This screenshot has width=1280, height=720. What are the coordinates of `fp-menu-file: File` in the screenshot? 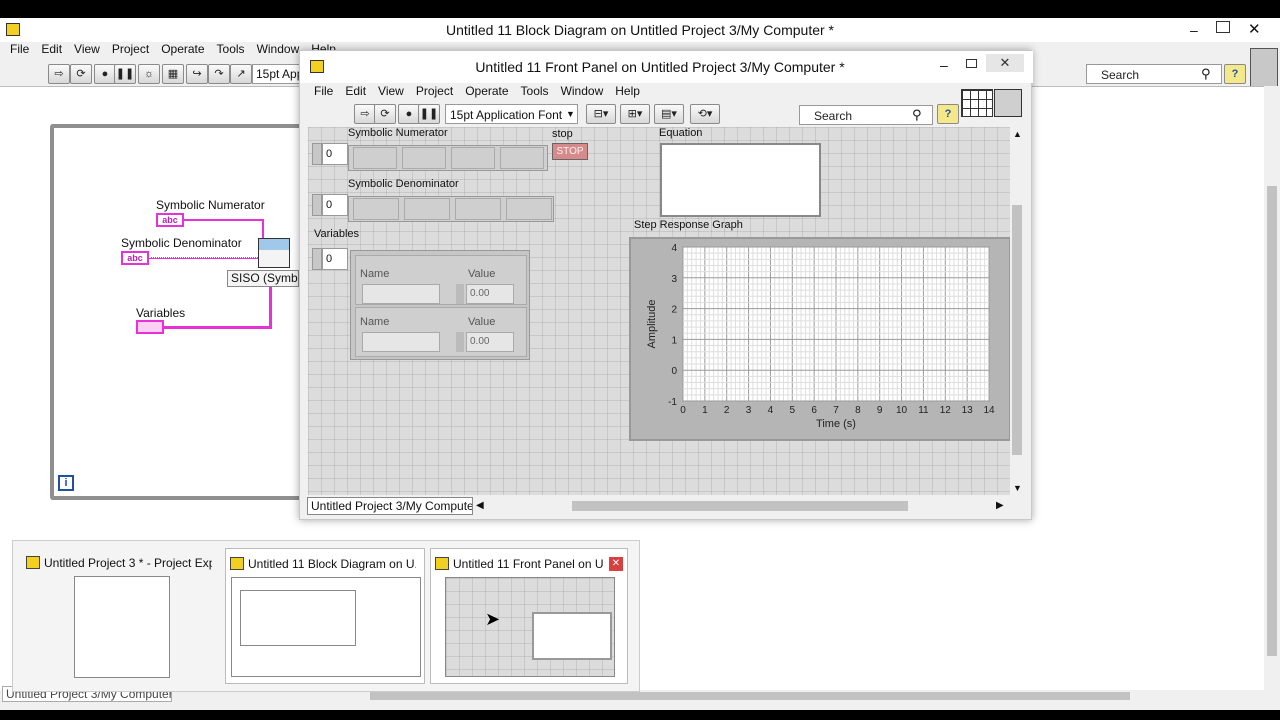 It's located at (323, 91).